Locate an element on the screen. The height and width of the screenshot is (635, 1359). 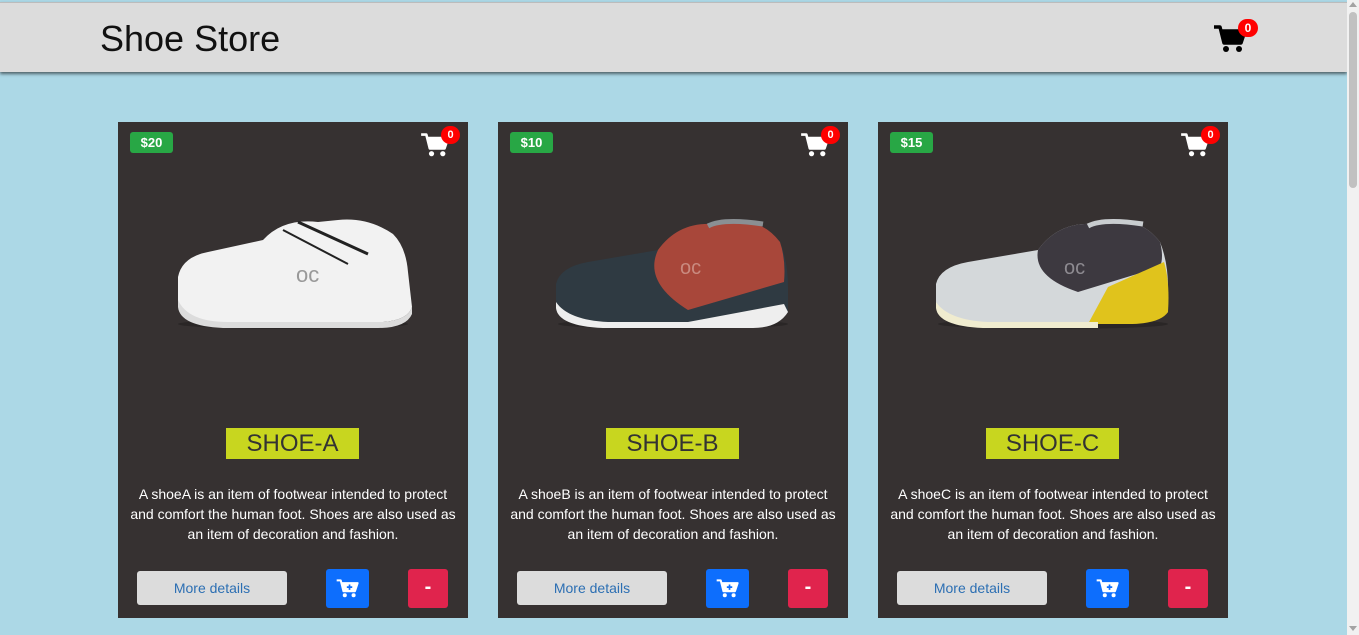
scroll-down-arrow-icon is located at coordinates (1353, 628).